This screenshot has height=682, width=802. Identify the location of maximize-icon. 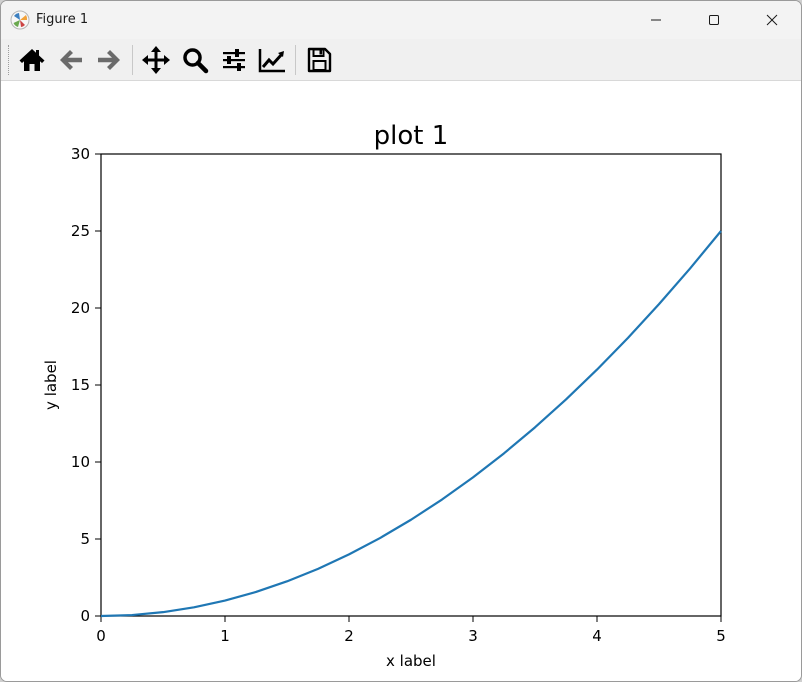
(714, 20).